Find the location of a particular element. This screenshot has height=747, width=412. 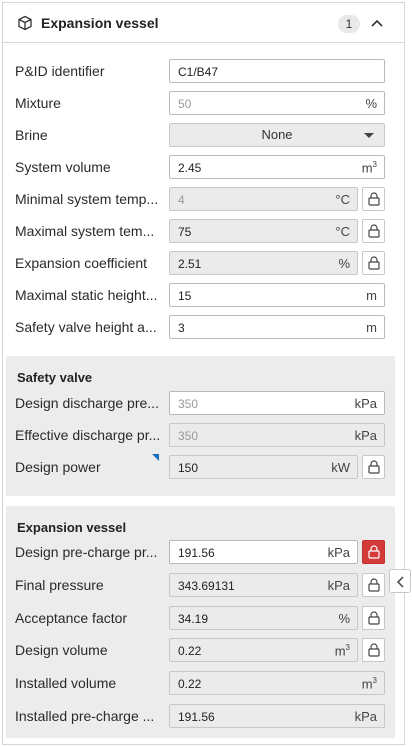

installed-volume-value: 0.22 is located at coordinates (190, 684).